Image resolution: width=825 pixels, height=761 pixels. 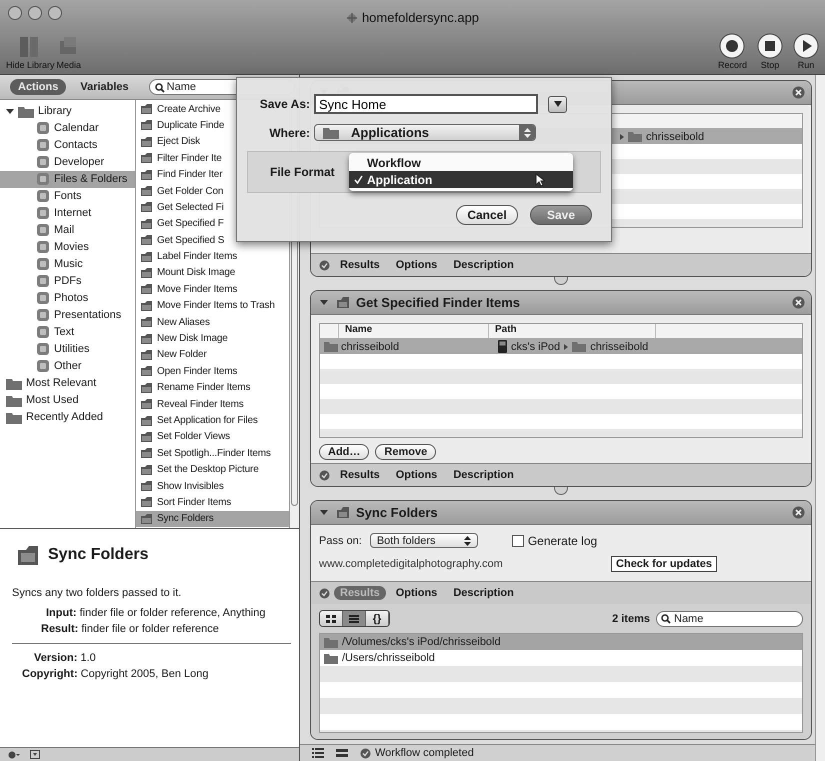 What do you see at coordinates (572, 331) in the screenshot?
I see `column-header: Path` at bounding box center [572, 331].